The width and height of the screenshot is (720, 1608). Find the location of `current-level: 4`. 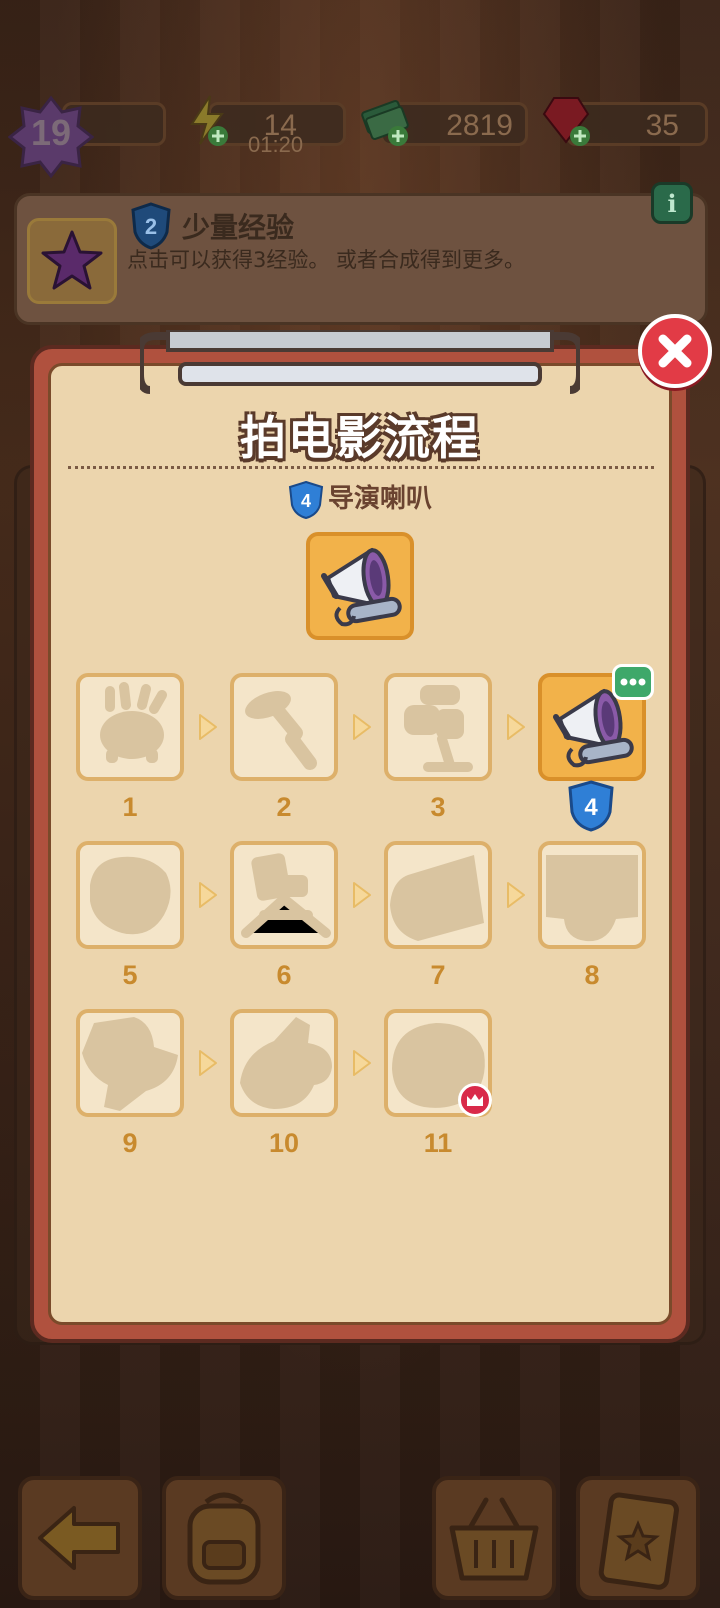

current-level: 4 is located at coordinates (591, 807).